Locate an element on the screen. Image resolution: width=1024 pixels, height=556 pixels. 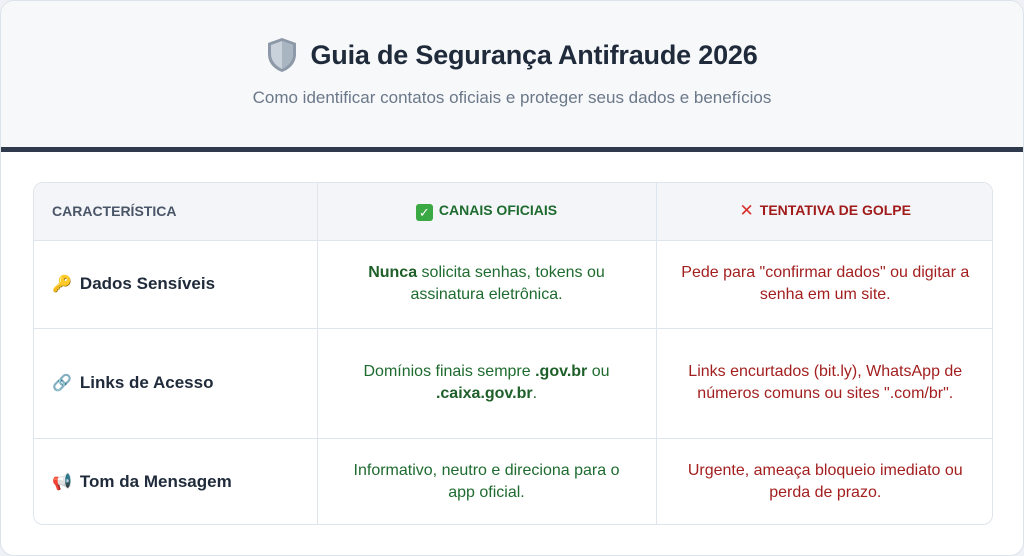
official-domain-caixa: .caixa.gov.br is located at coordinates (484, 393).